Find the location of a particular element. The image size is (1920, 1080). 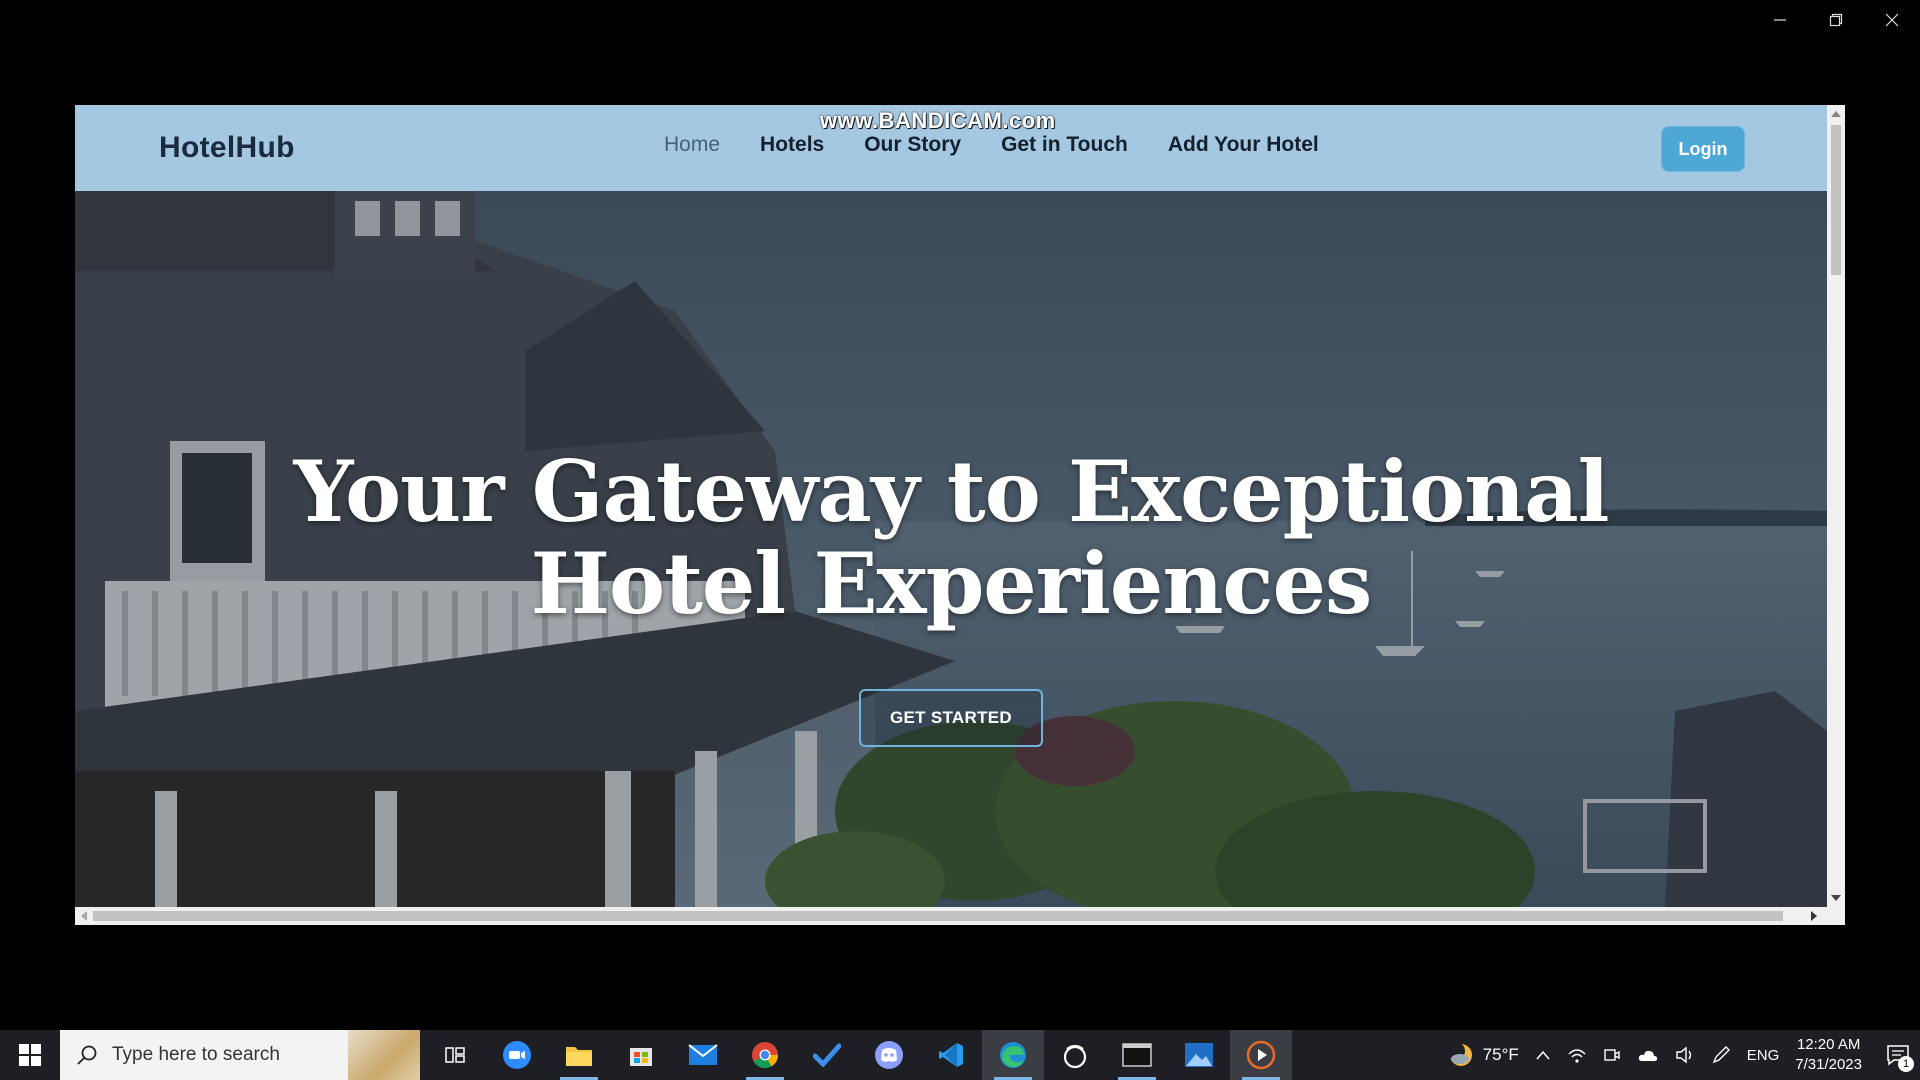

chevron-up-icon is located at coordinates (1543, 1055).